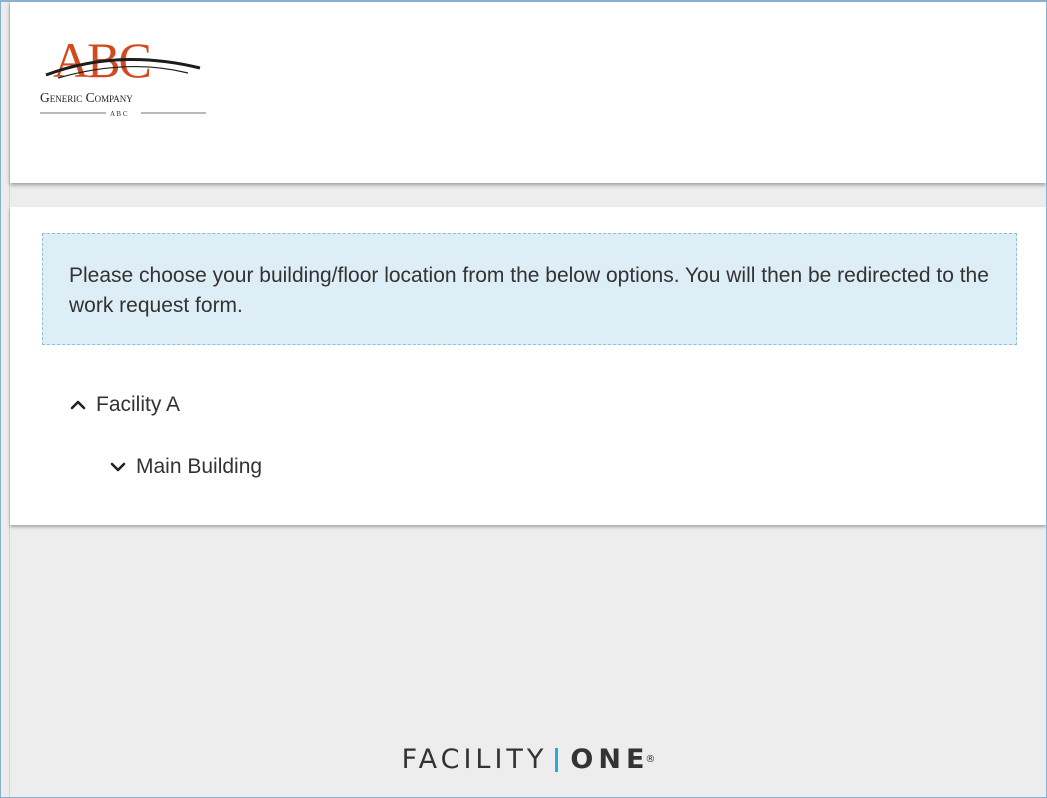 Image resolution: width=1047 pixels, height=798 pixels. I want to click on registered-mark: ®, so click(650, 759).